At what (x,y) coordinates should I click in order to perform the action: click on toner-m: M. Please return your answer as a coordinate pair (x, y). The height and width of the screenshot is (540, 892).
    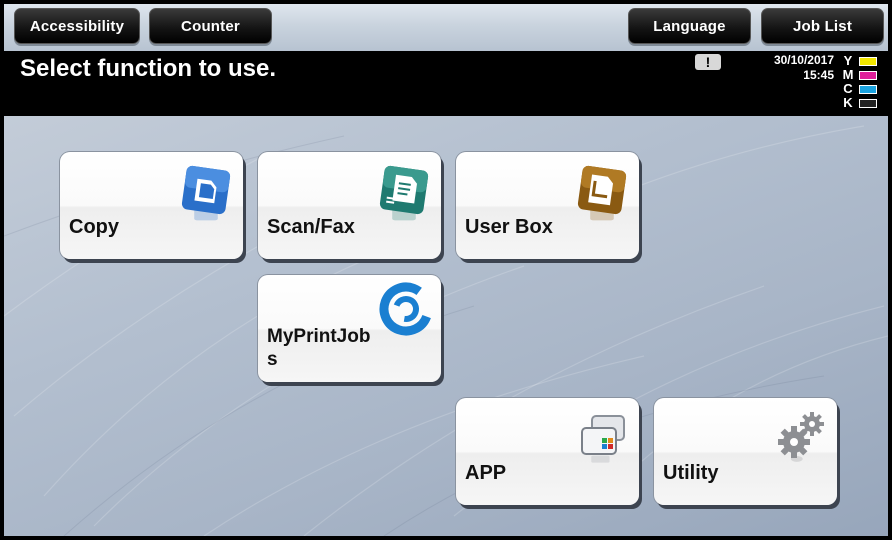
    Looking at the image, I should click on (859, 75).